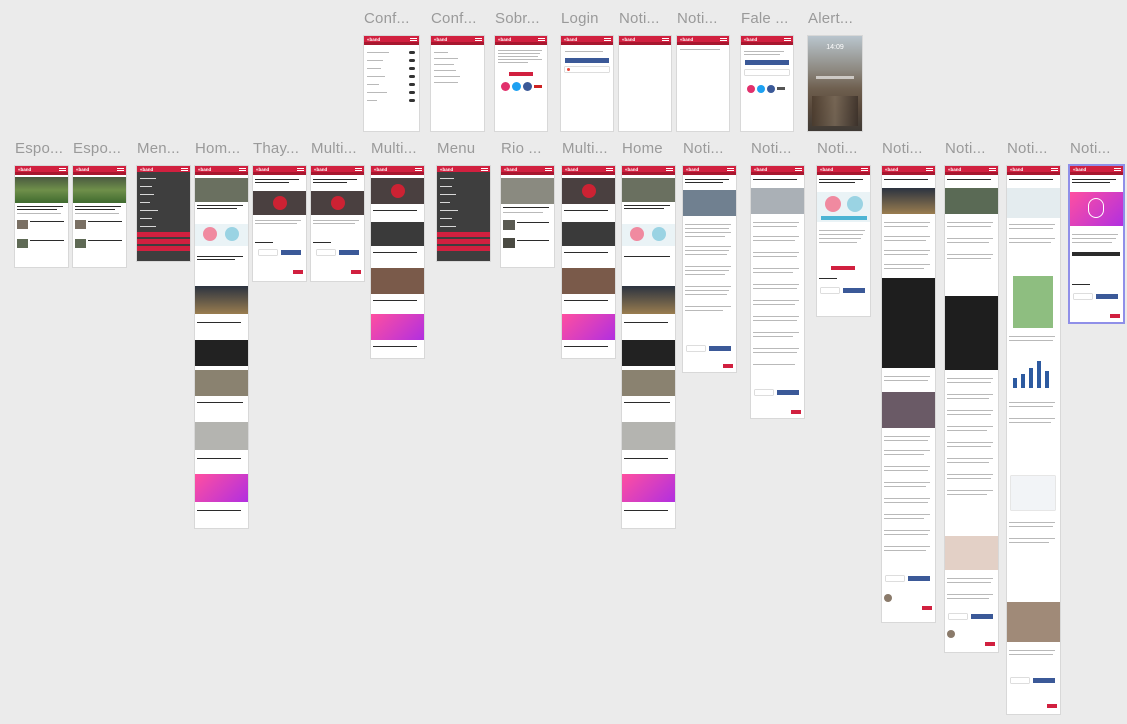 This screenshot has width=1127, height=724. I want to click on lockscreen-clock: 14:09, so click(835, 47).